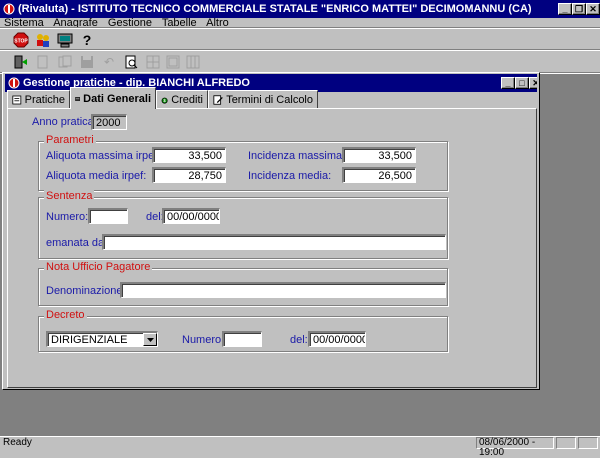 This screenshot has height=458, width=600. I want to click on decreto-tipo-select: DIRIGENZIALE, so click(102, 339).